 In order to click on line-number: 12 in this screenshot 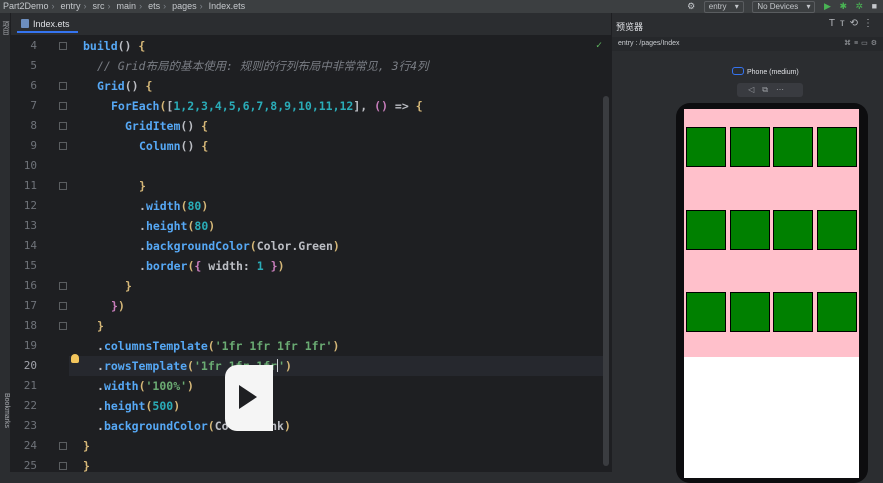, I will do `click(30, 205)`.